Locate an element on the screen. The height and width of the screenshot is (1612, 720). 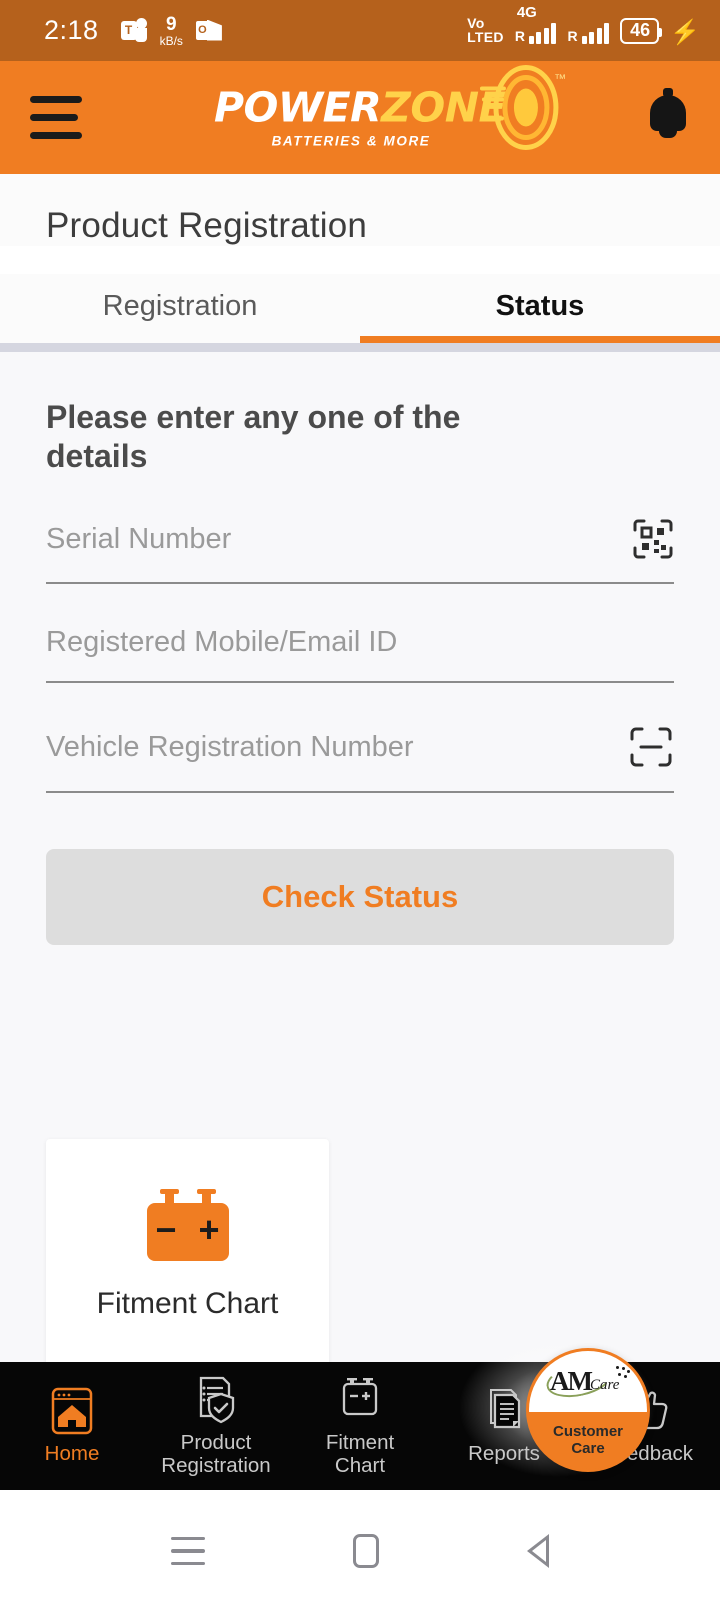
volte-icon: Vo LTED is located at coordinates (485, 30).